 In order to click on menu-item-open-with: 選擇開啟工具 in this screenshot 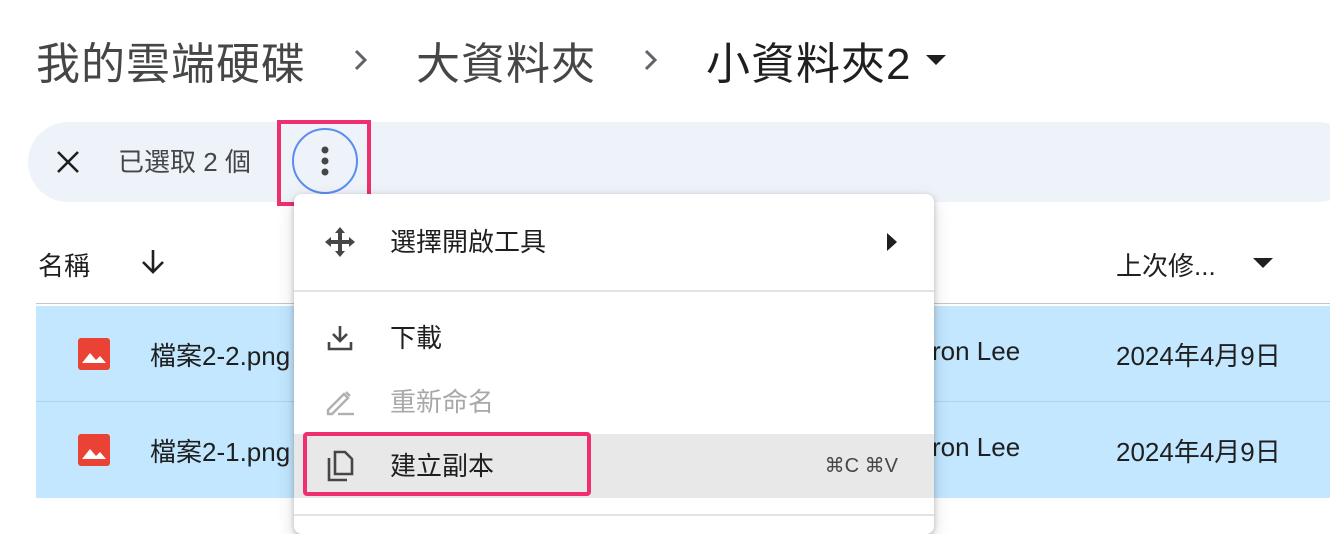, I will do `click(614, 242)`.